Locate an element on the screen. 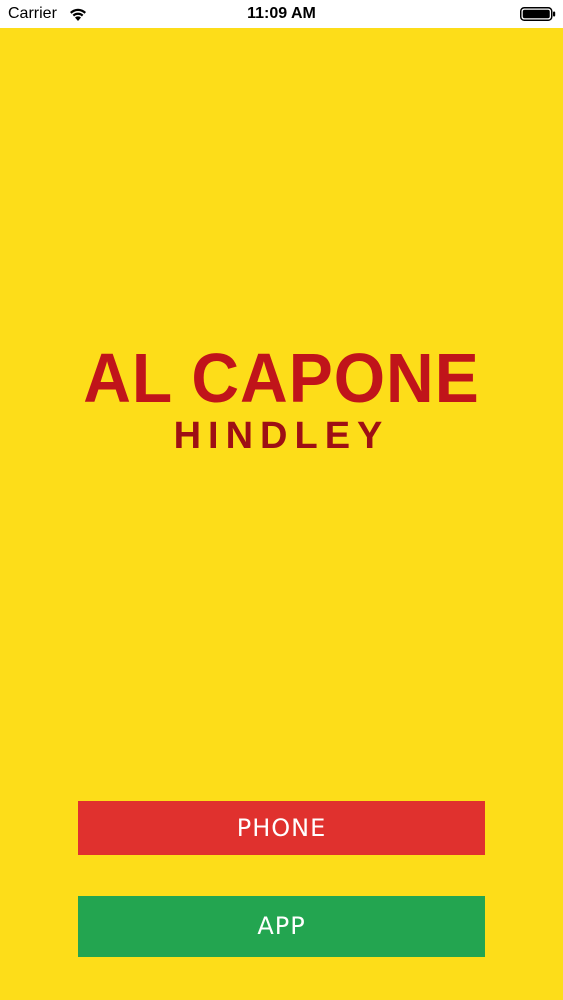  logo-subtitle: HINDLEY is located at coordinates (281, 436).